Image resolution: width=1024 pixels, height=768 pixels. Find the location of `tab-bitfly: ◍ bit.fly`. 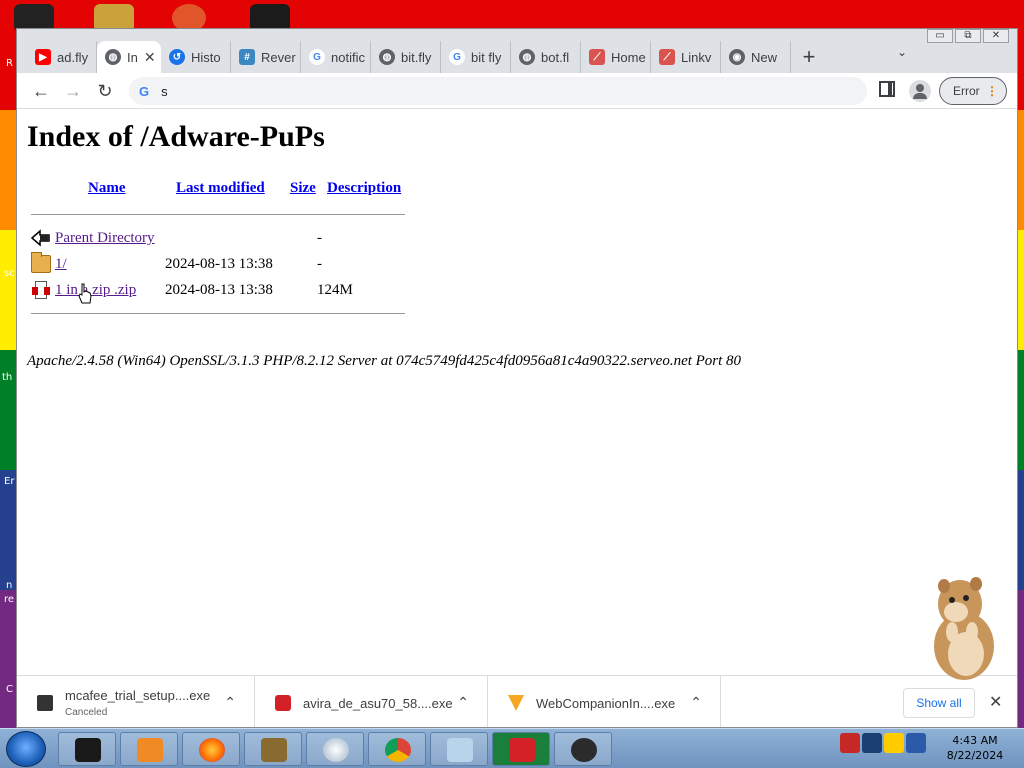

tab-bitfly: ◍ bit.fly is located at coordinates (406, 57).